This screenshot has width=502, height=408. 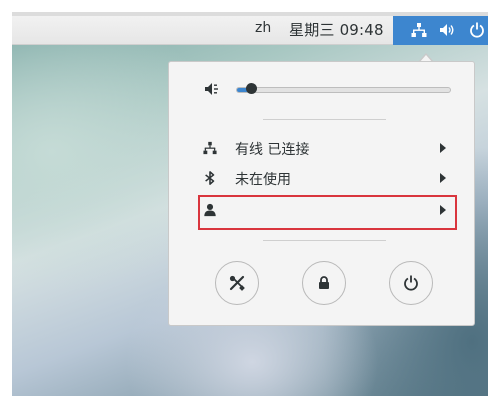 What do you see at coordinates (326, 178) in the screenshot?
I see `menu-item-bluetooth: 未在使用` at bounding box center [326, 178].